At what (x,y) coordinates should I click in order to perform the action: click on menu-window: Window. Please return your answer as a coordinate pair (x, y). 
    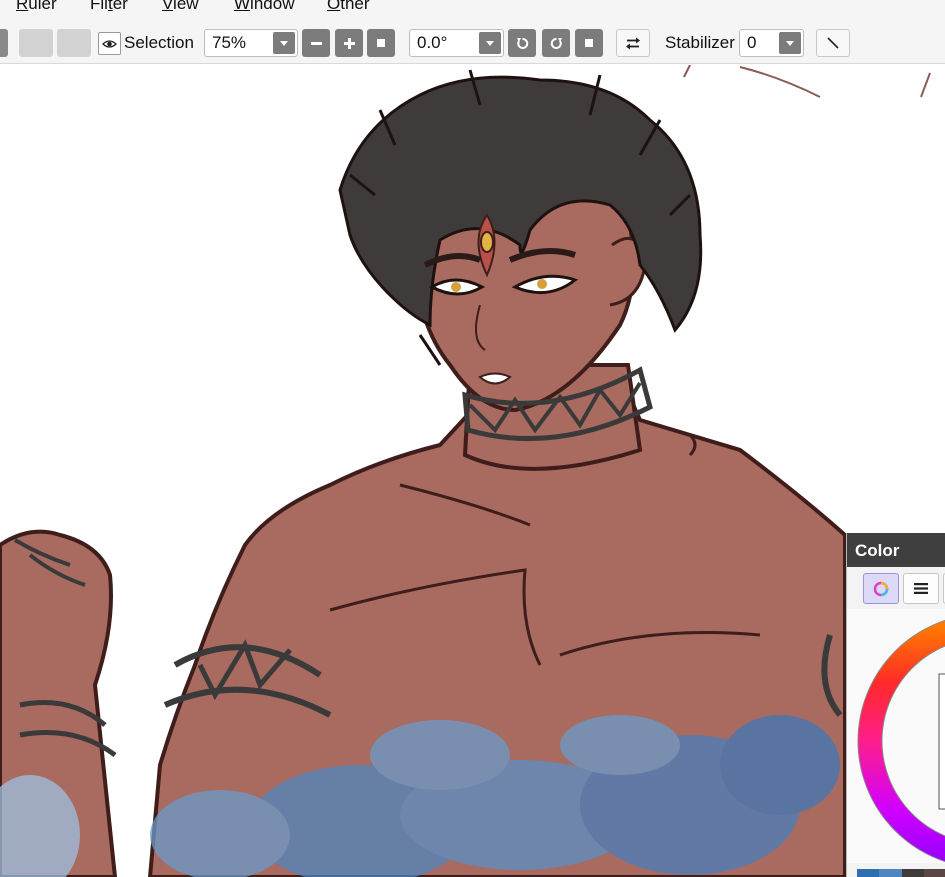
    Looking at the image, I should click on (264, 7).